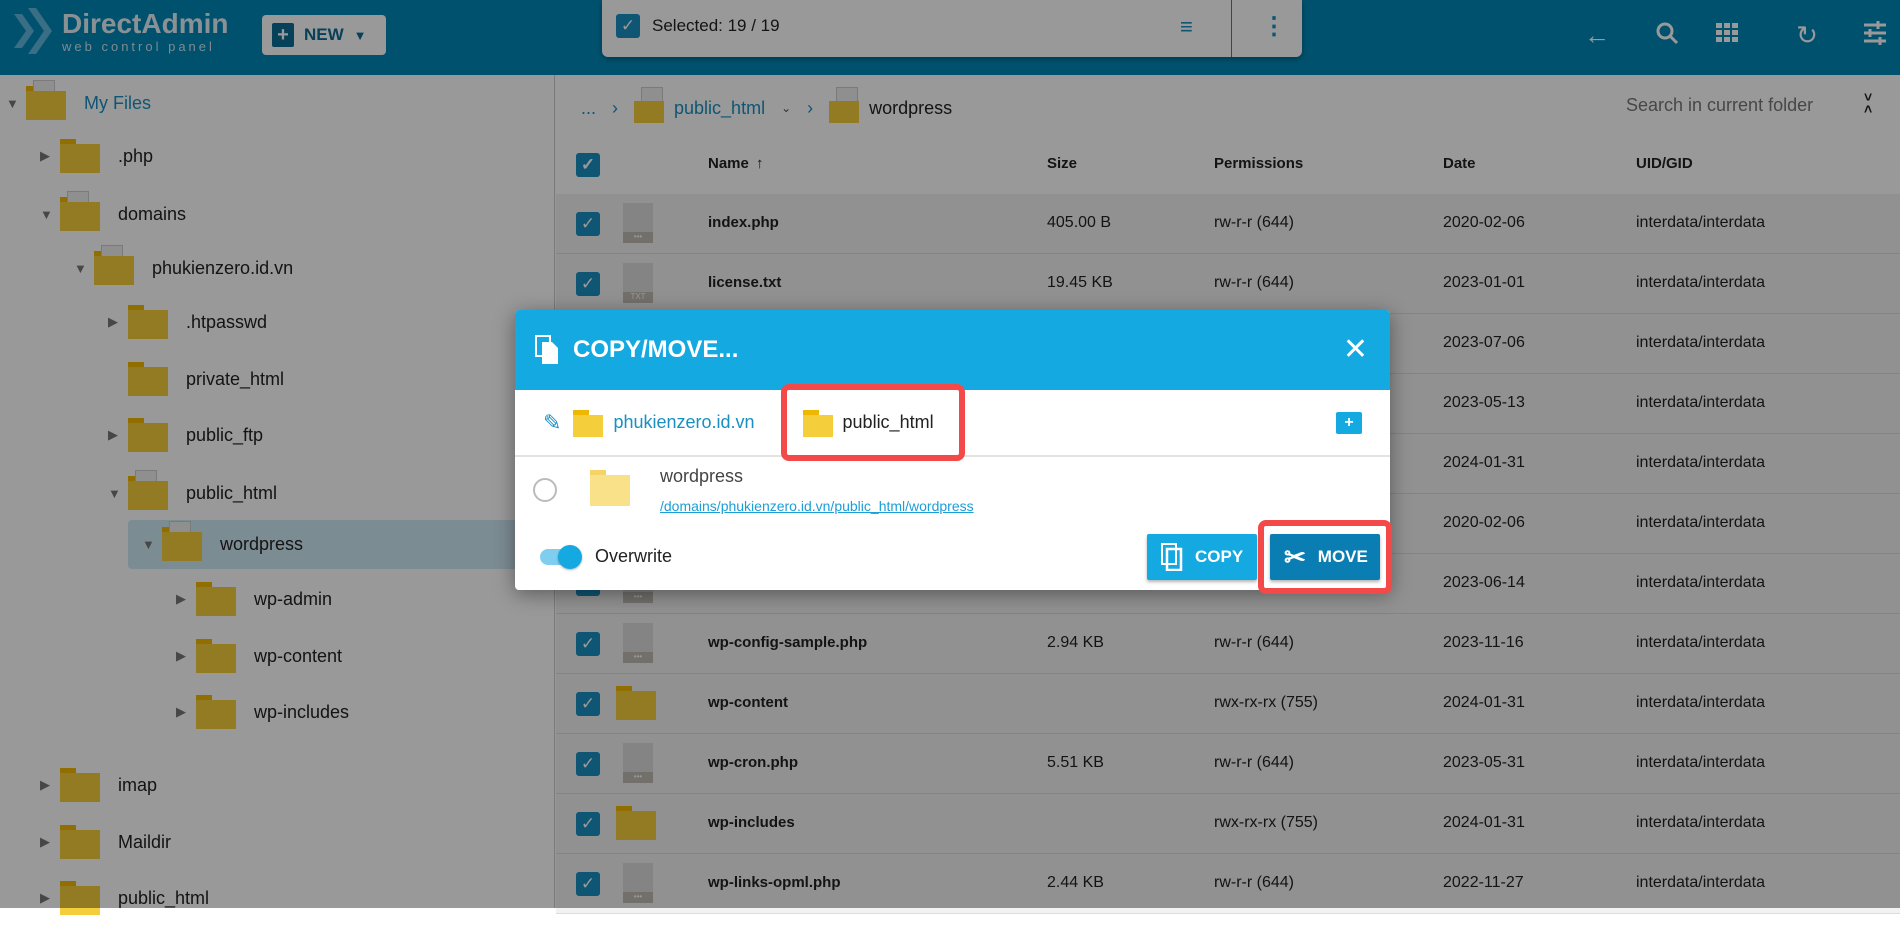 This screenshot has width=1900, height=925. Describe the element at coordinates (1349, 423) in the screenshot. I see `new-folder-icon: +` at that location.